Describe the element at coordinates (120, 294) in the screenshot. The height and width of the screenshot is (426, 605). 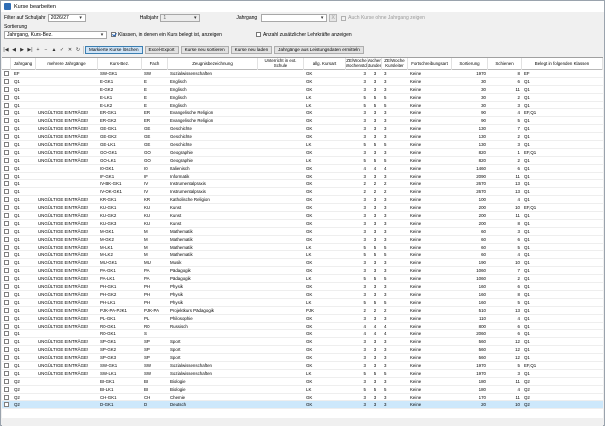
I see `cell-kurs-bez: PH-GK2` at that location.